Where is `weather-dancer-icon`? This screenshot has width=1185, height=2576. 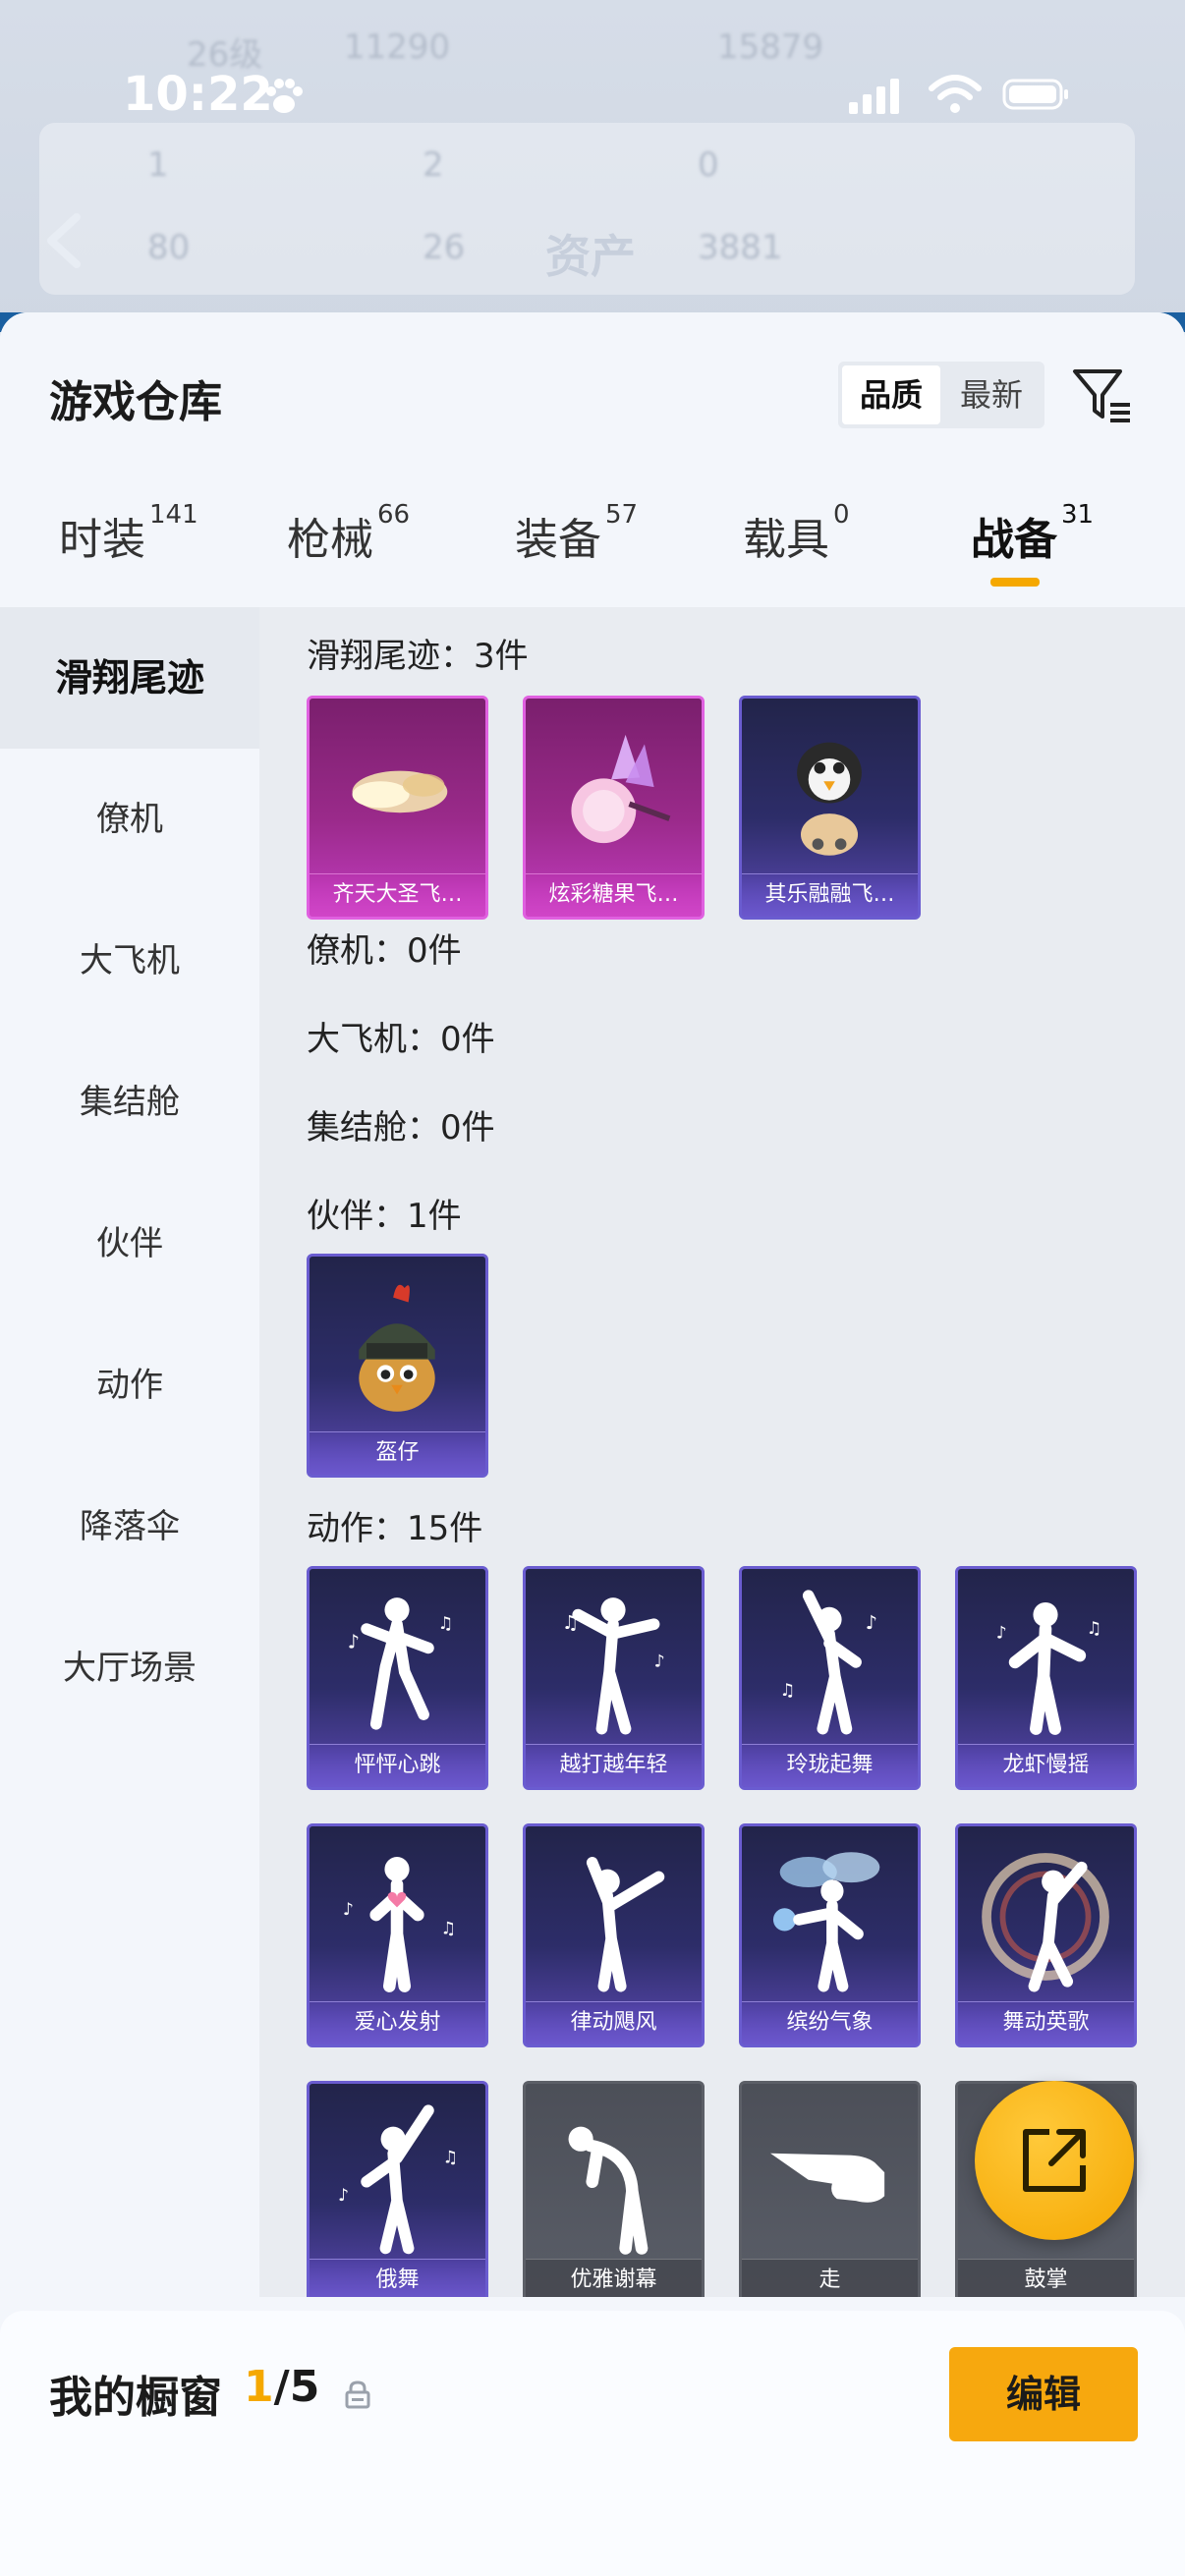
weather-dancer-icon is located at coordinates (826, 1922).